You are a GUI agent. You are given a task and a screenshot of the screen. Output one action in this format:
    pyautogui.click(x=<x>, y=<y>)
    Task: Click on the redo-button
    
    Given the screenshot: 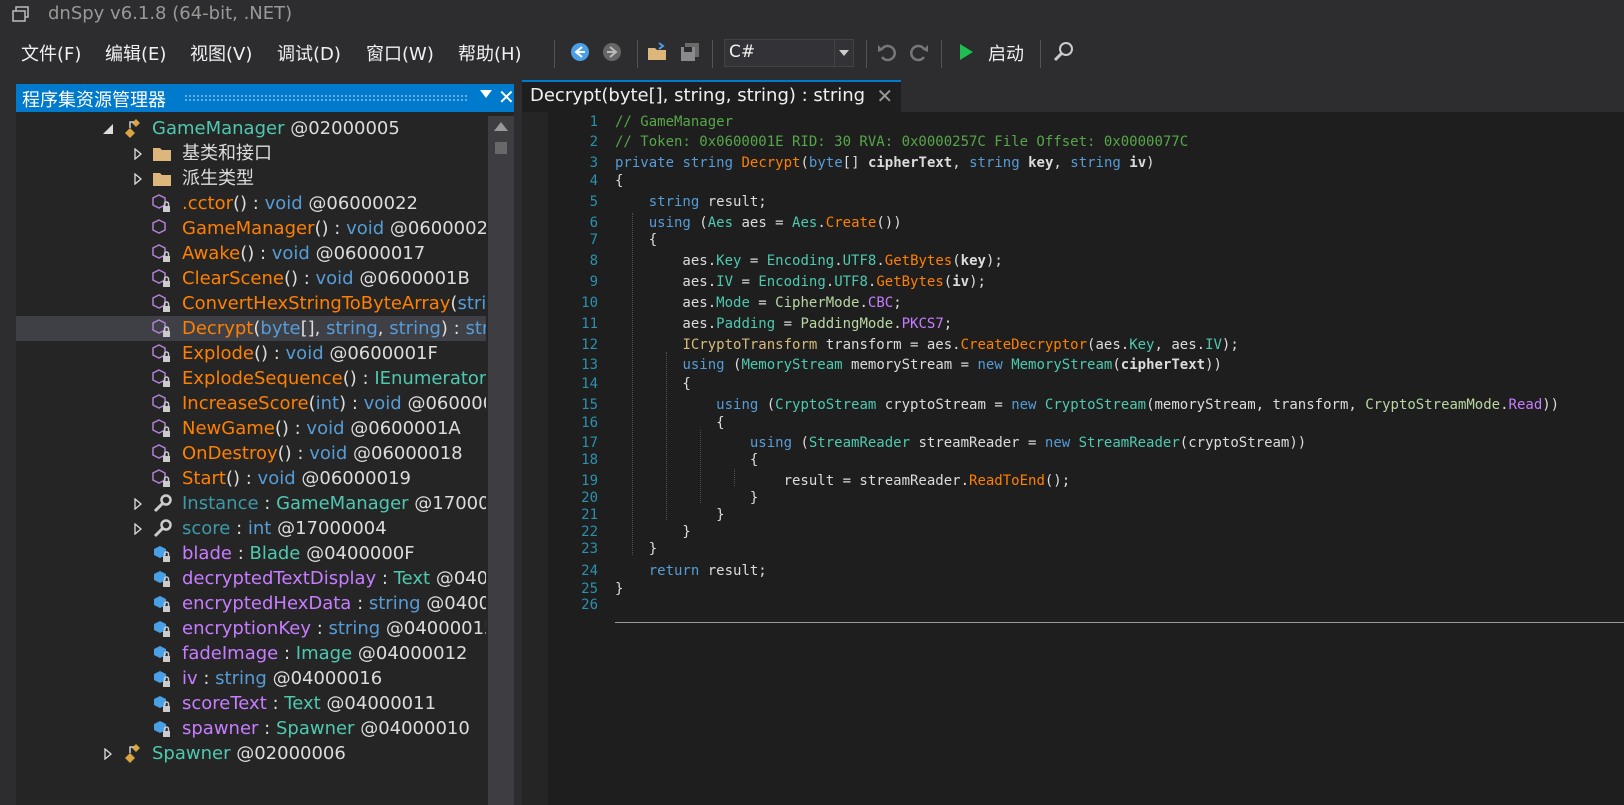 What is the action you would take?
    pyautogui.click(x=919, y=52)
    